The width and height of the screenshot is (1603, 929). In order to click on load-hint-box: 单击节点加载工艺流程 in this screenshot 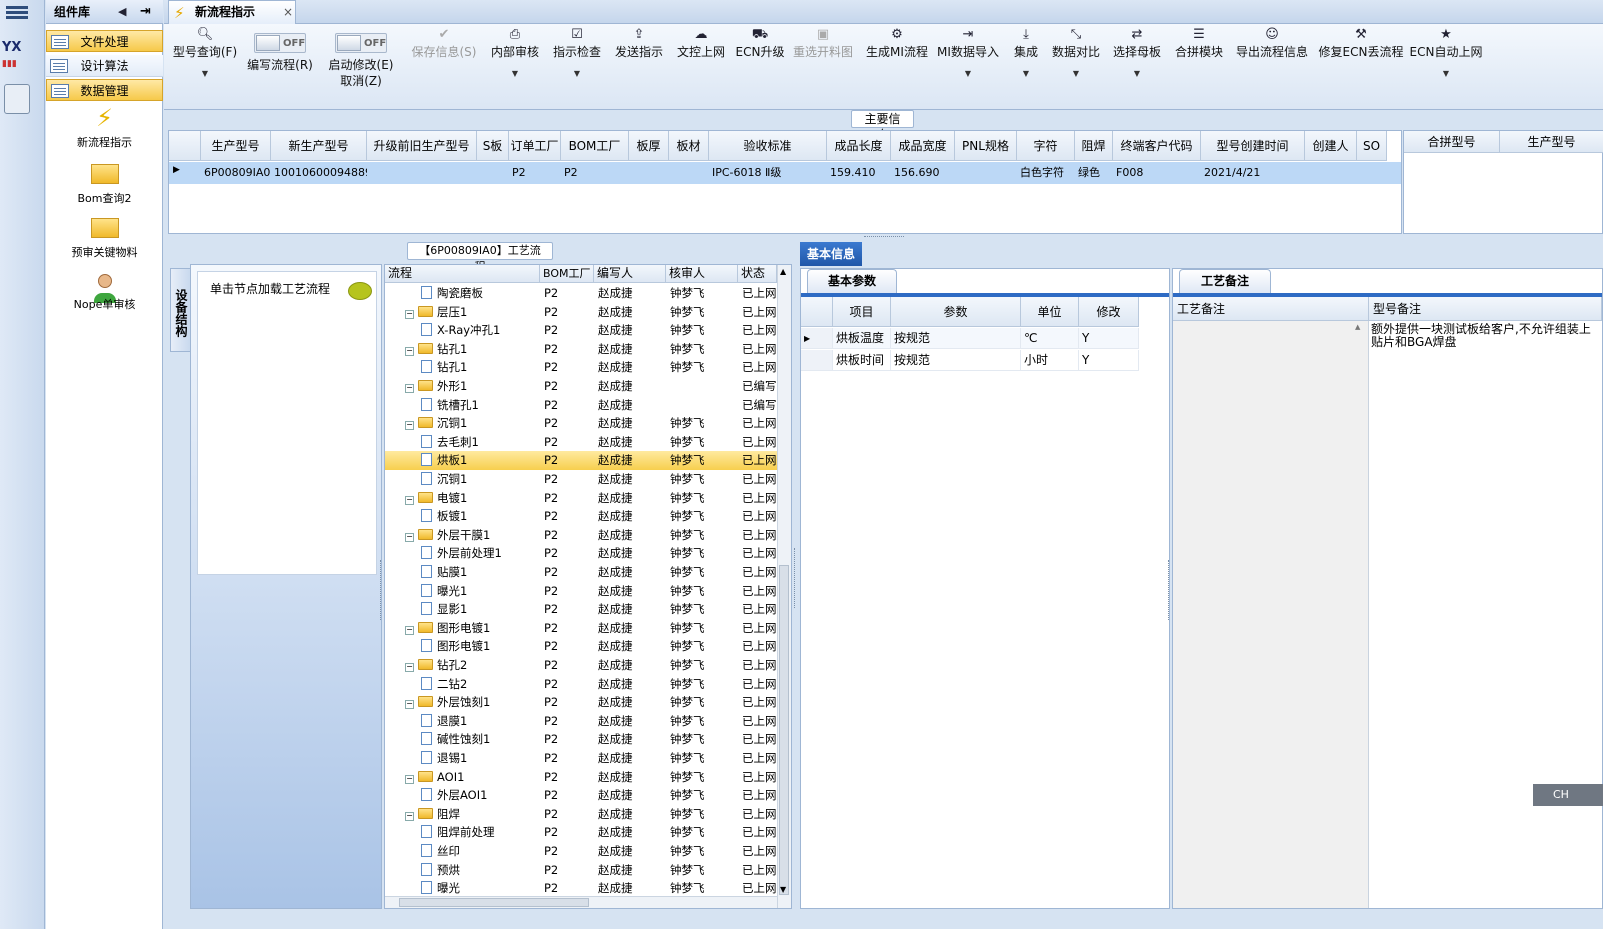, I will do `click(287, 423)`.